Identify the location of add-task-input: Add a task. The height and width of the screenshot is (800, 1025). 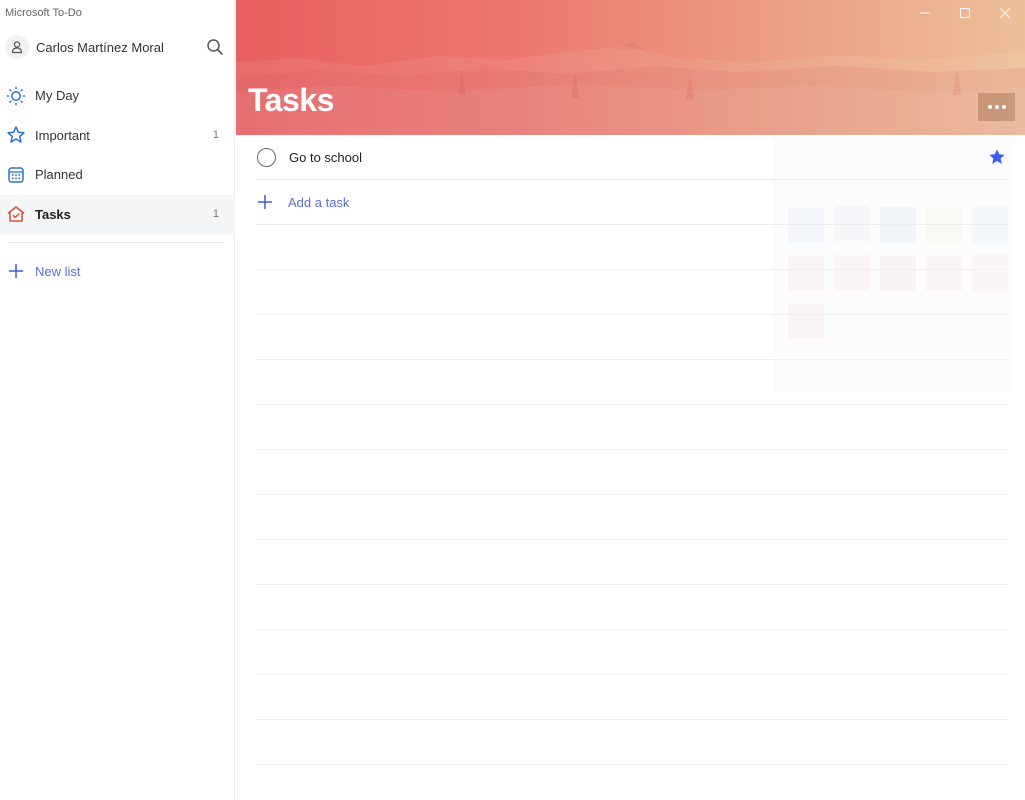
(632, 202).